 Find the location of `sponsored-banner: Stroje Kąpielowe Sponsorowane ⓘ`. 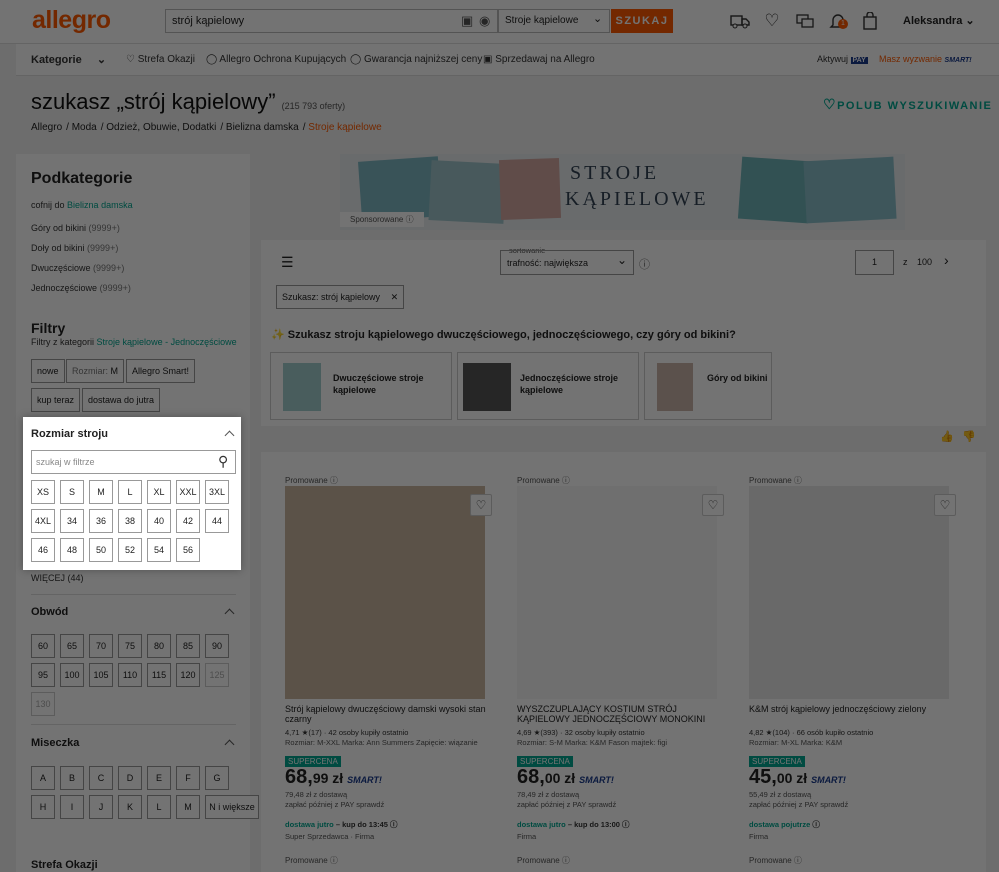

sponsored-banner: Stroje Kąpielowe Sponsorowane ⓘ is located at coordinates (622, 192).